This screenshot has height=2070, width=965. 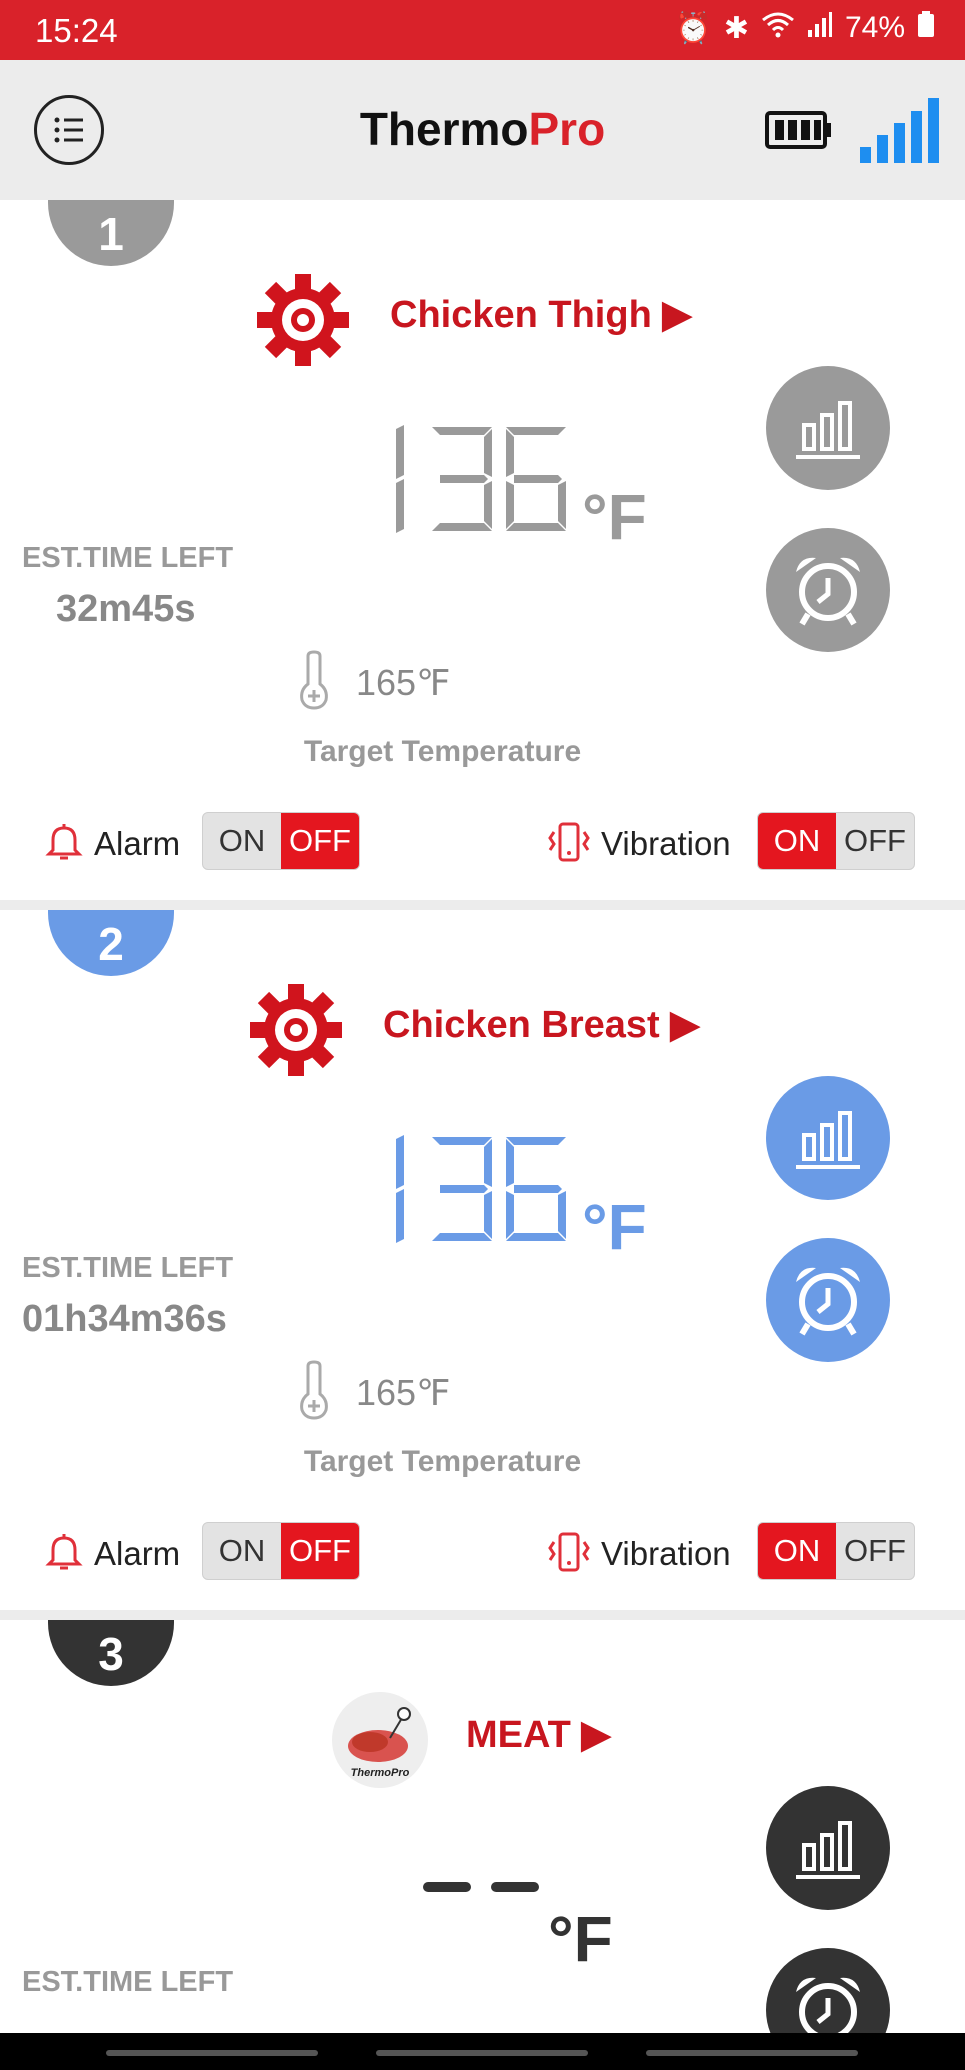 I want to click on status-icons: ⏰ ✱ 74%, so click(x=804, y=28).